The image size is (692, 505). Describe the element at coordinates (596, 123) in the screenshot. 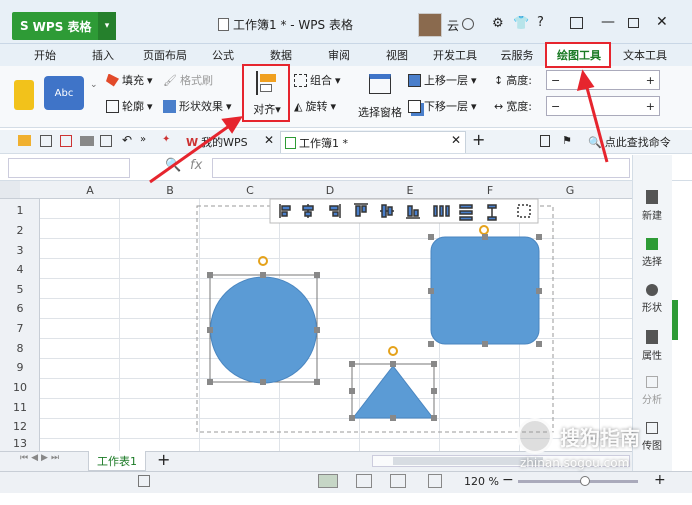

I see `arrow-to-drawing-tools-icon` at that location.